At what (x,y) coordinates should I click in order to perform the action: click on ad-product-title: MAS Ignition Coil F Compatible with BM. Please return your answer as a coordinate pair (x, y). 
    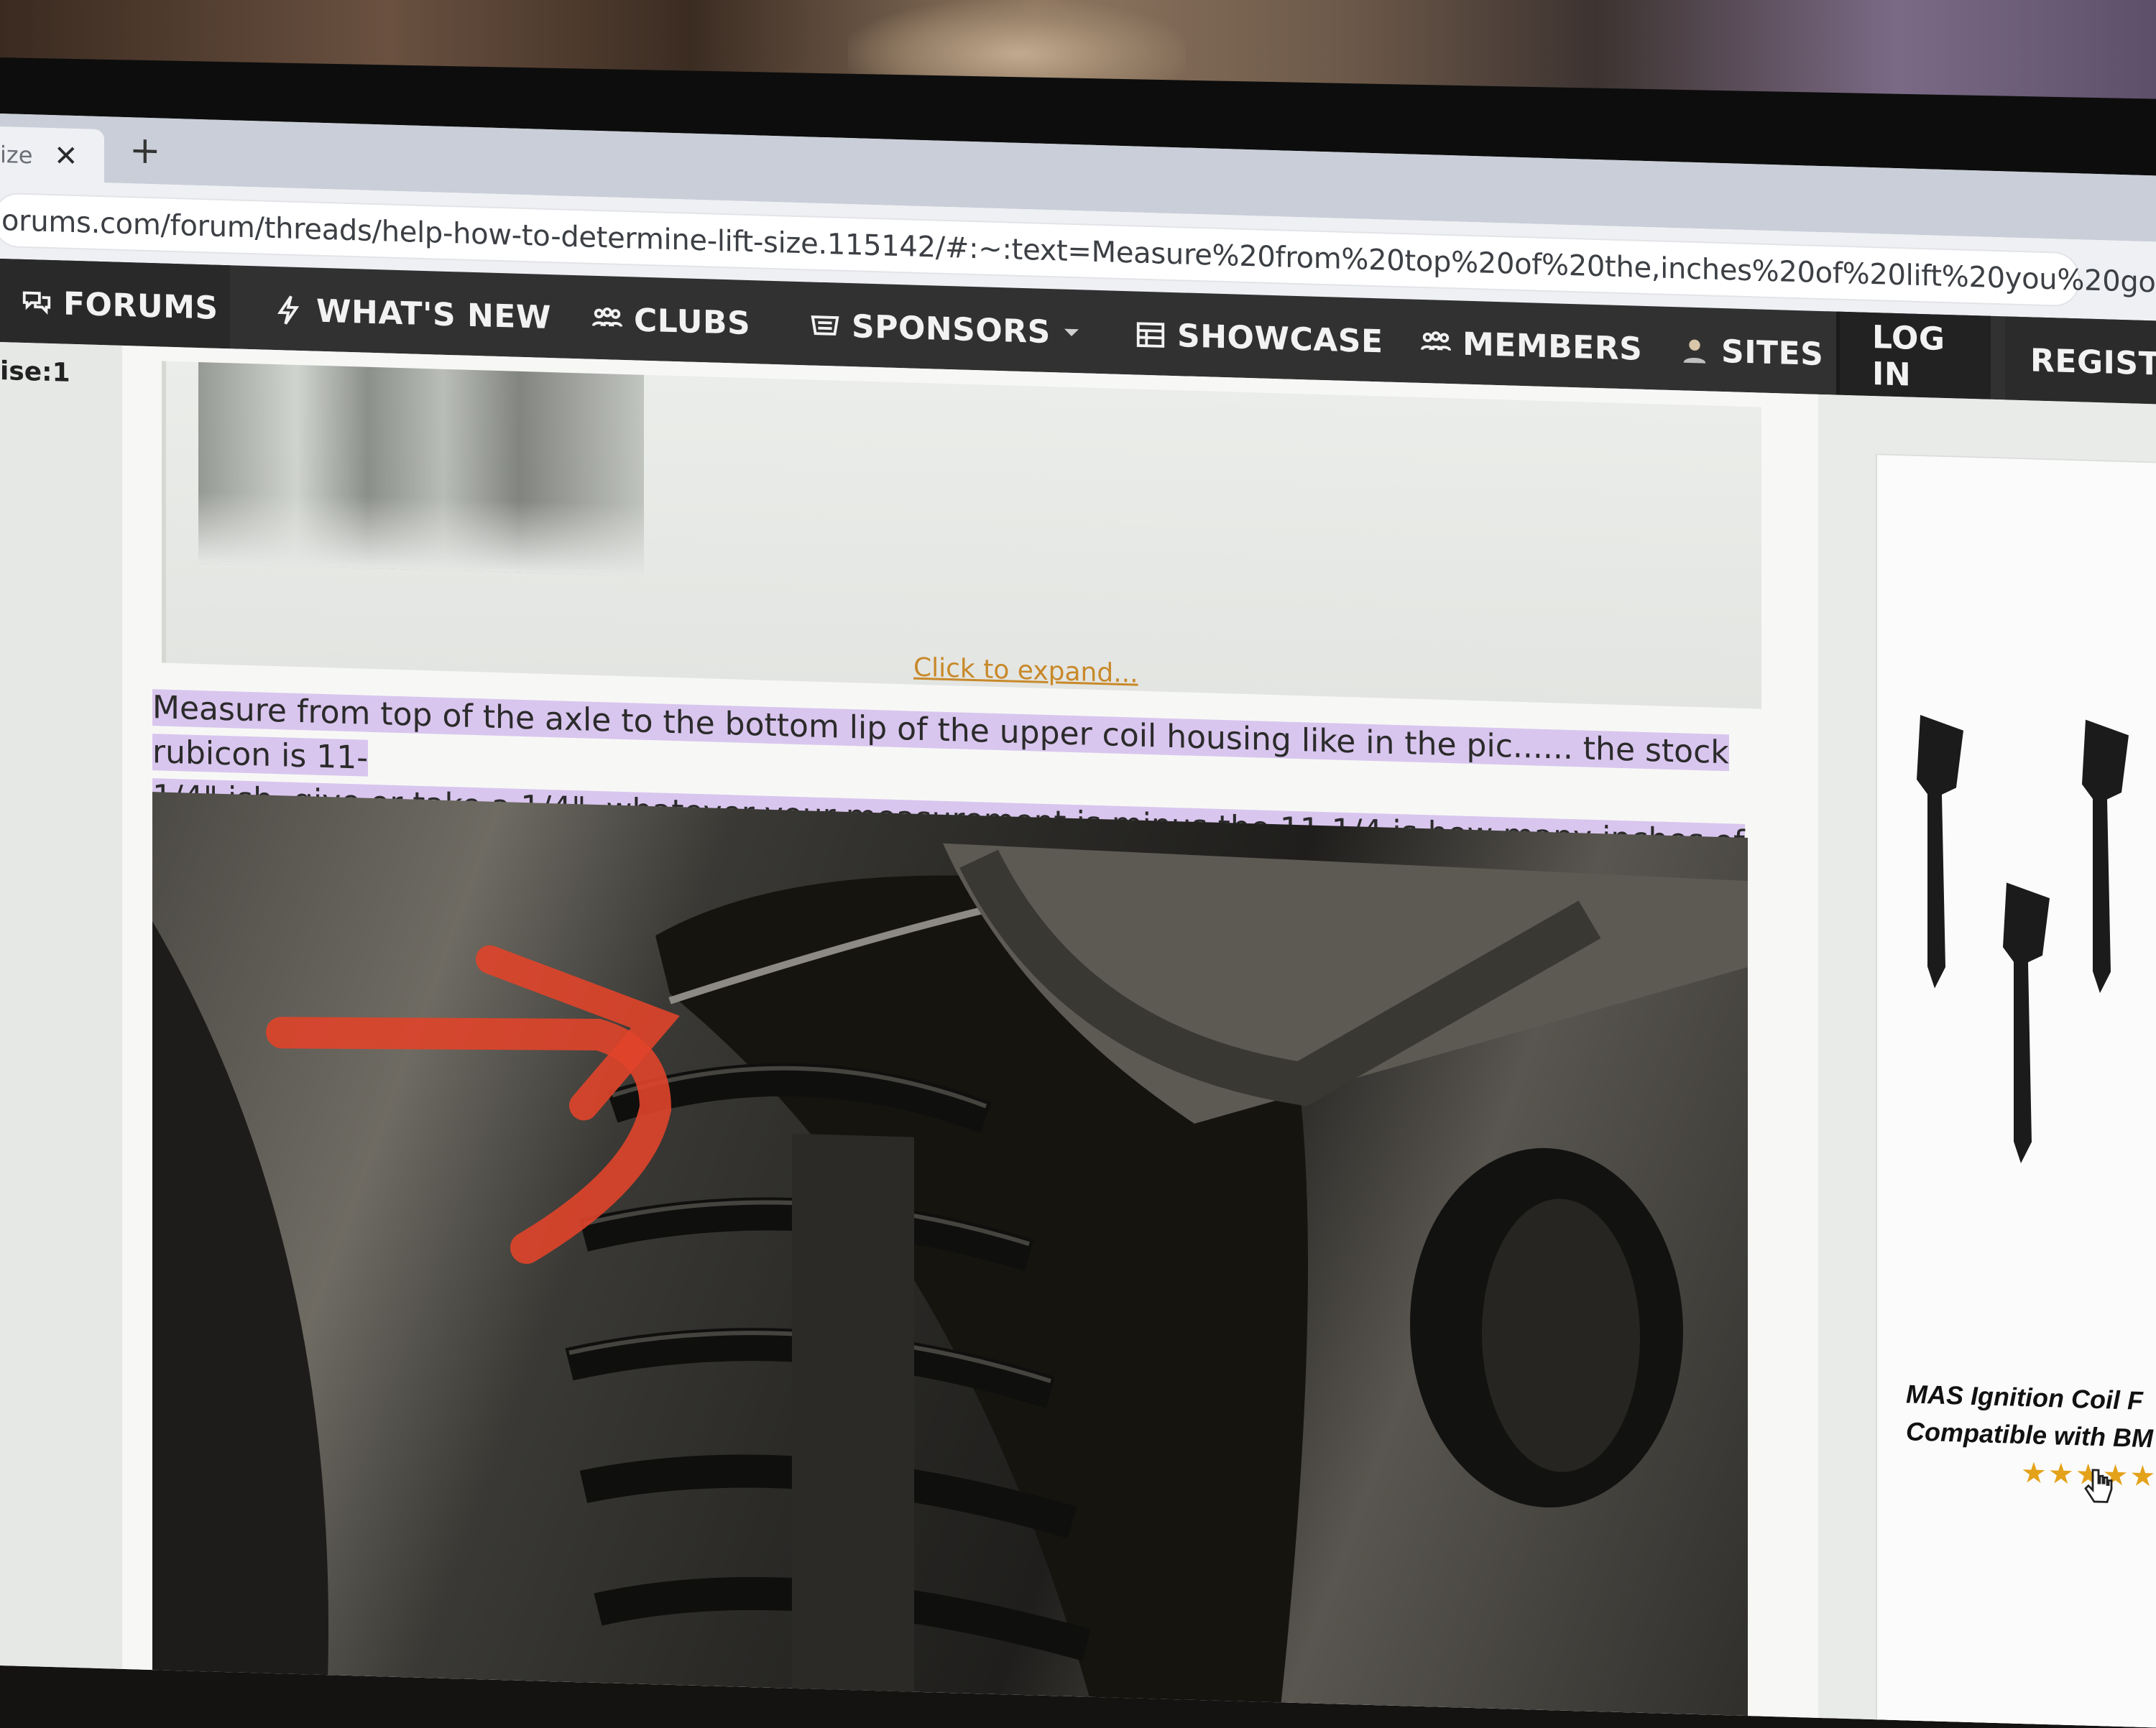
    Looking at the image, I should click on (2031, 1416).